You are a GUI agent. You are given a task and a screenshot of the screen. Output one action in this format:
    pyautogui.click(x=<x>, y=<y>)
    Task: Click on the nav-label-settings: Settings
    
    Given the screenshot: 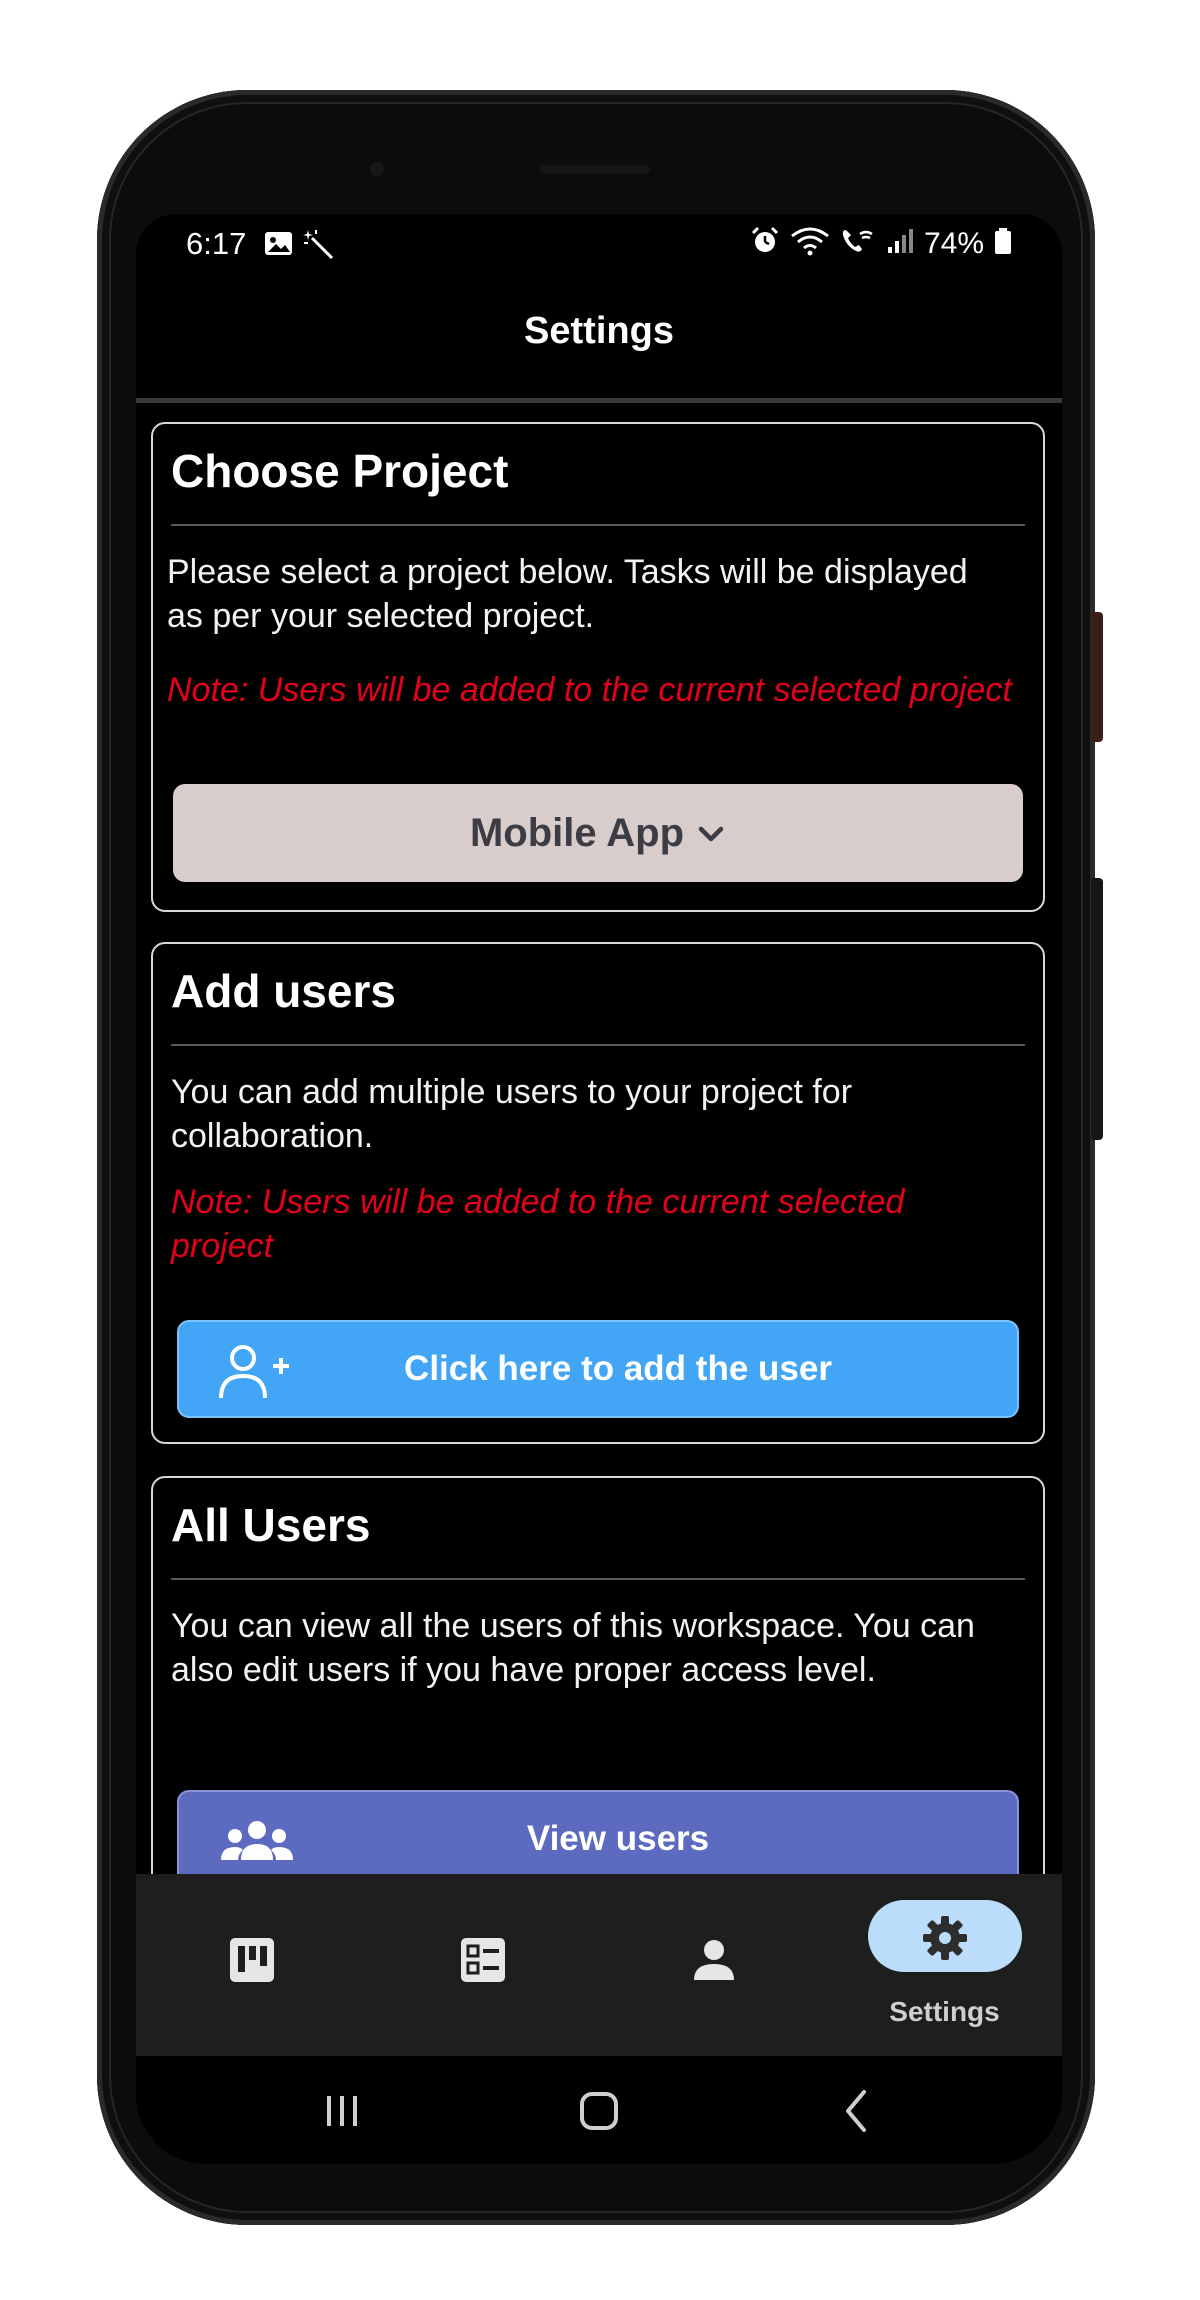 What is the action you would take?
    pyautogui.click(x=944, y=2011)
    